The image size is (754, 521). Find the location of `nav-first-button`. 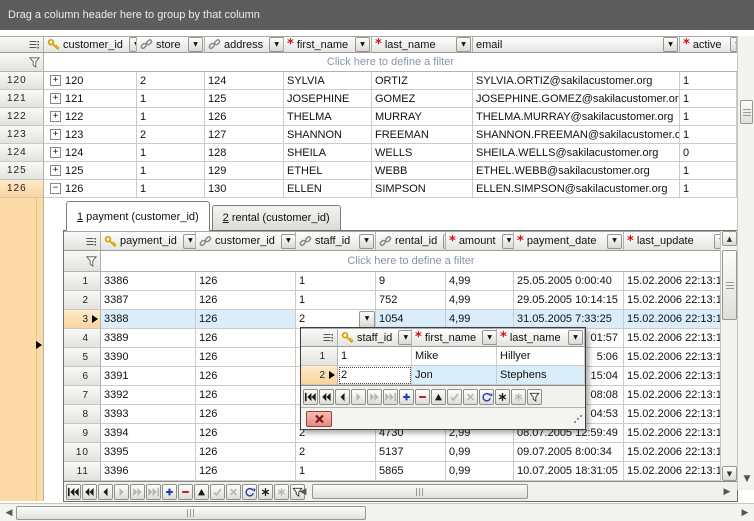

nav-first-button is located at coordinates (73, 491).